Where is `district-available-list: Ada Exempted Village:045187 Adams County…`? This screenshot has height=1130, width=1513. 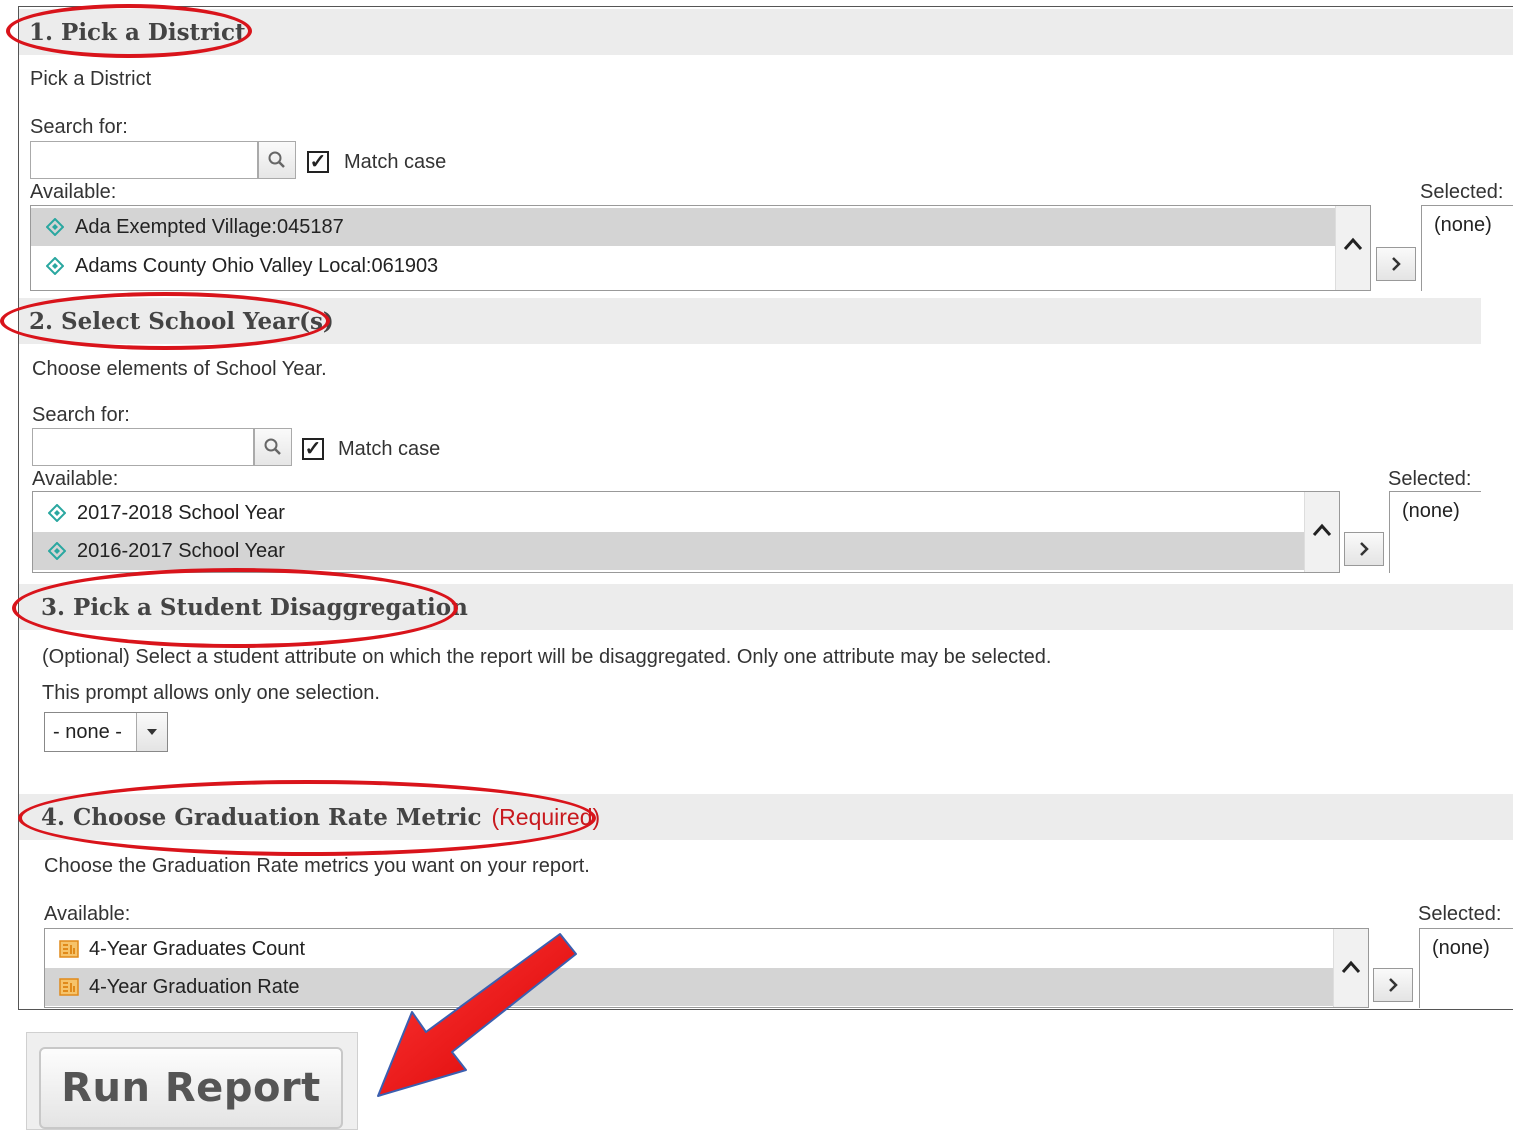
district-available-list: Ada Exempted Village:045187 Adams County… is located at coordinates (700, 248).